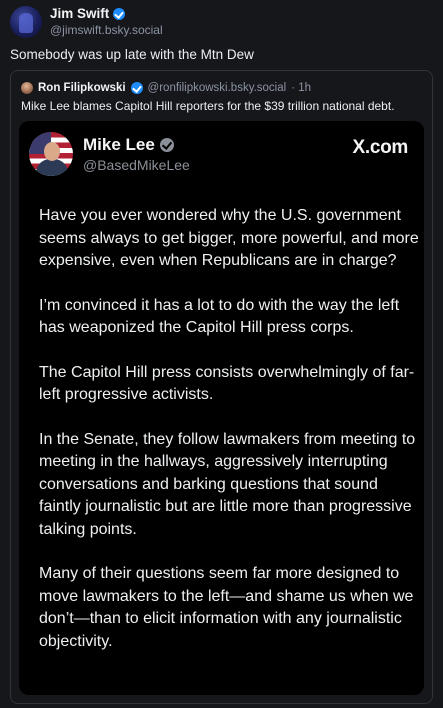  What do you see at coordinates (82, 88) in the screenshot?
I see `quoted-author-name: Ron Filipkowski` at bounding box center [82, 88].